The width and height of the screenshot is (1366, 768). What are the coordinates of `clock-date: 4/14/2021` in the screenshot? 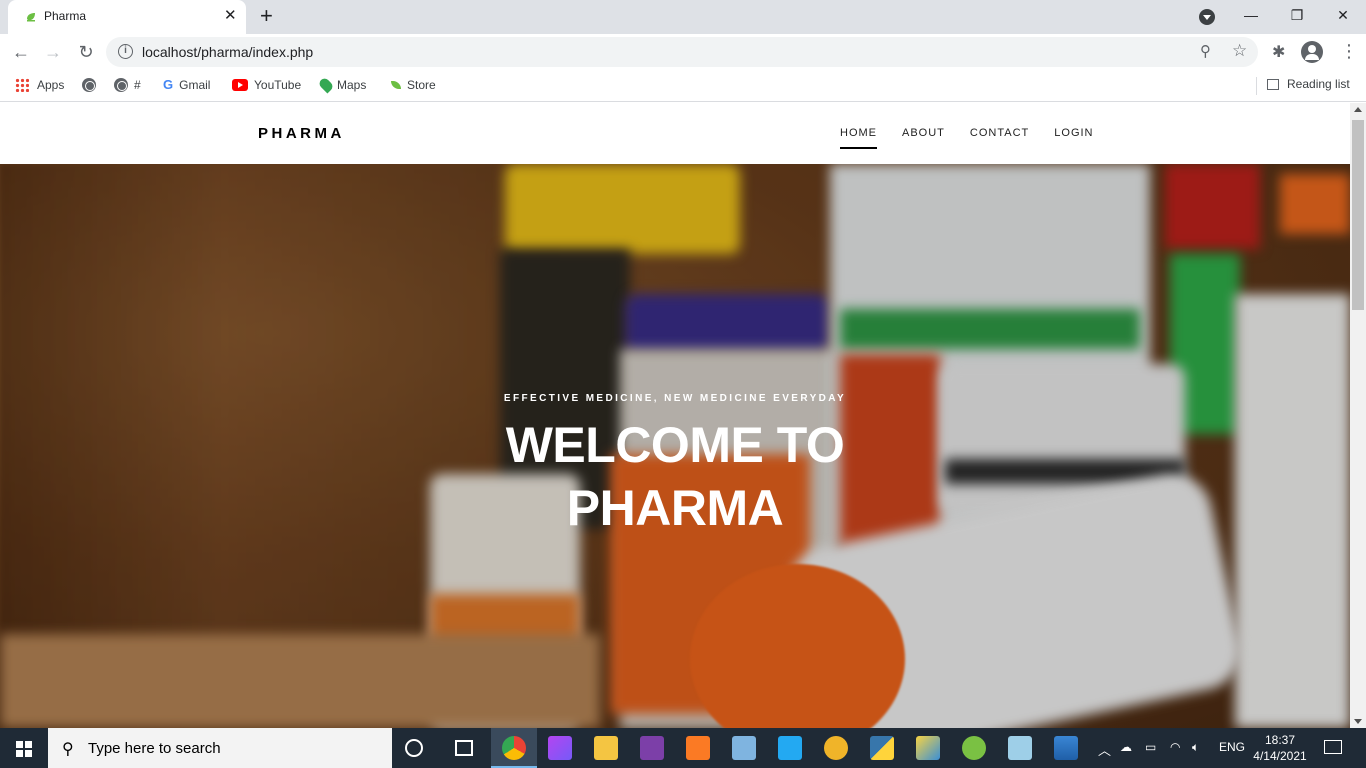 It's located at (1280, 756).